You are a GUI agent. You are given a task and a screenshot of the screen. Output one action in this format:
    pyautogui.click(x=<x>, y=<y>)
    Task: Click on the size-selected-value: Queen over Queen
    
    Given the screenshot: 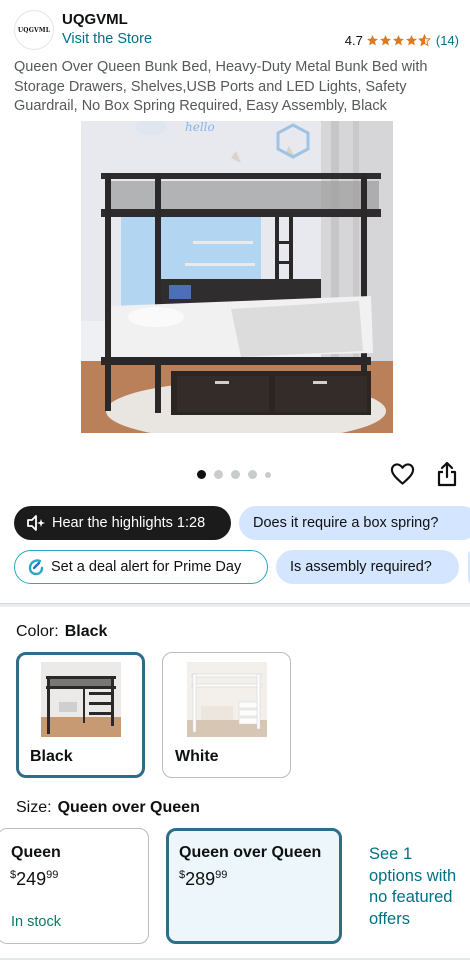 What is the action you would take?
    pyautogui.click(x=128, y=807)
    